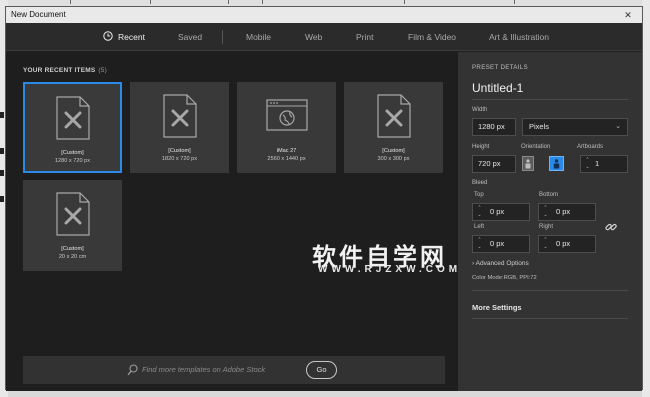 The height and width of the screenshot is (397, 650). I want to click on recent-item-card: [Custom] 300 x 300 px, so click(393, 127).